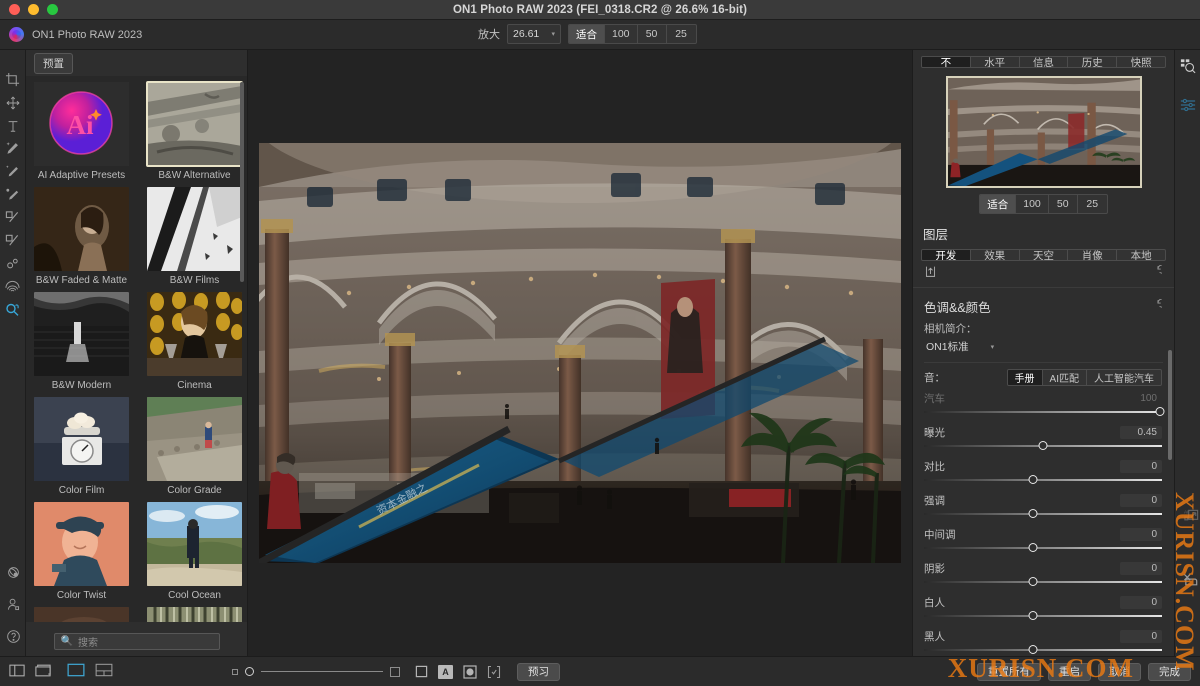 This screenshot has height=686, width=1200. What do you see at coordinates (995, 62) in the screenshot?
I see `tab-levels: 水平` at bounding box center [995, 62].